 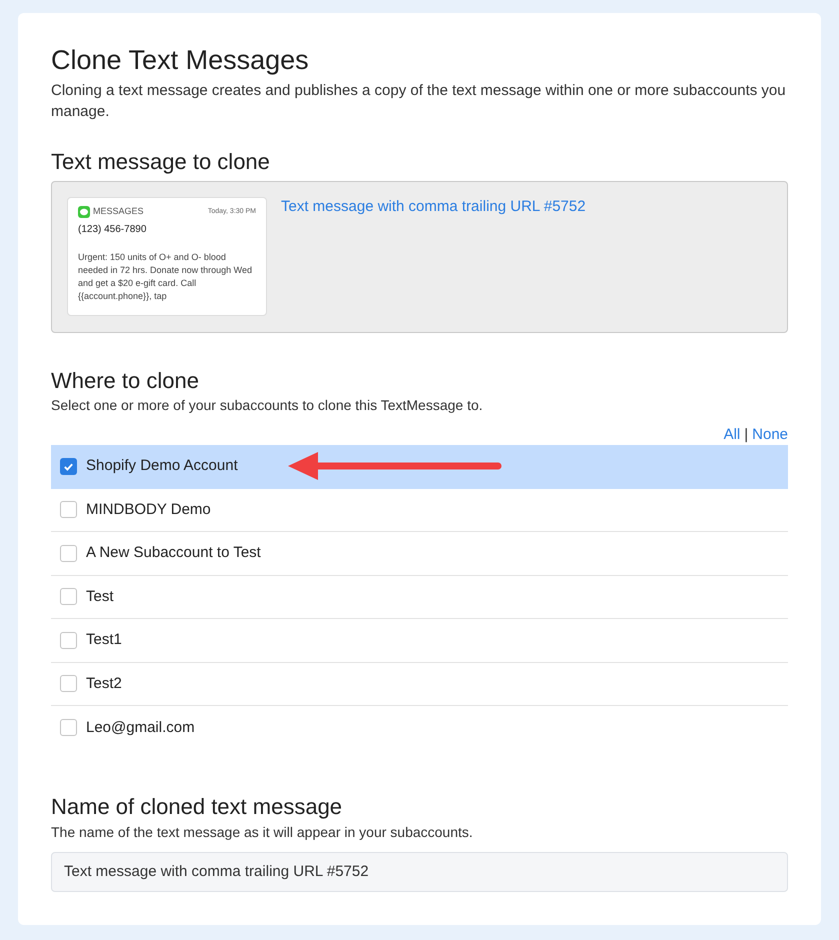 I want to click on chat-bubble-icon, so click(x=84, y=212).